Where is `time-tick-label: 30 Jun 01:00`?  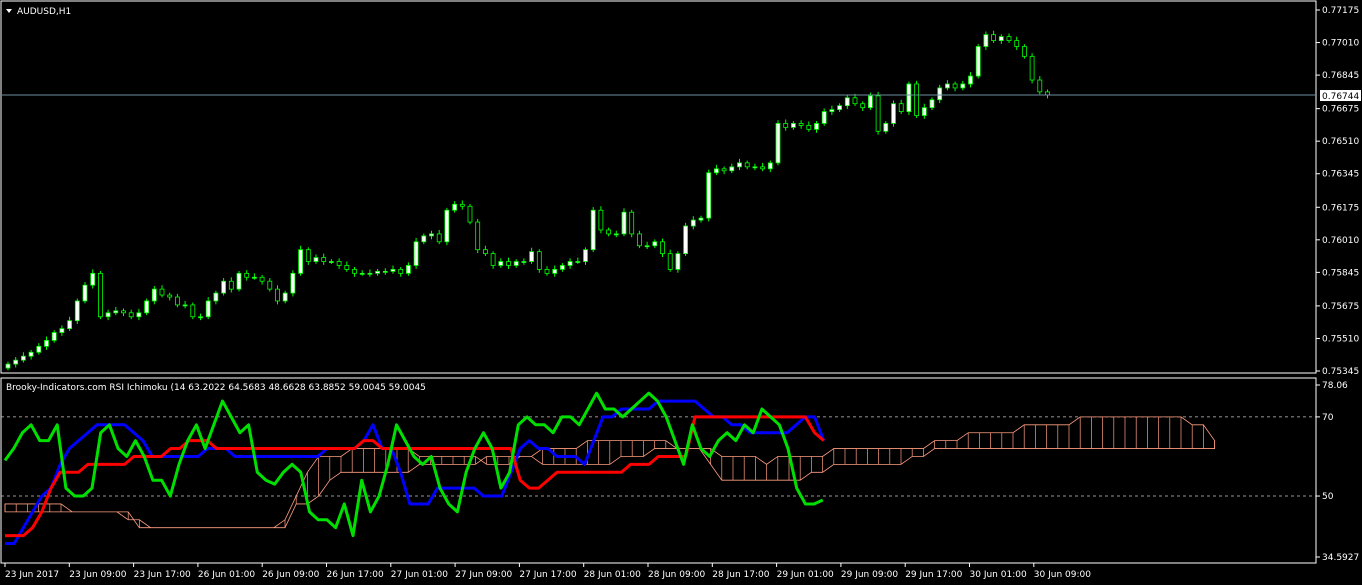 time-tick-label: 30 Jun 01:00 is located at coordinates (998, 575).